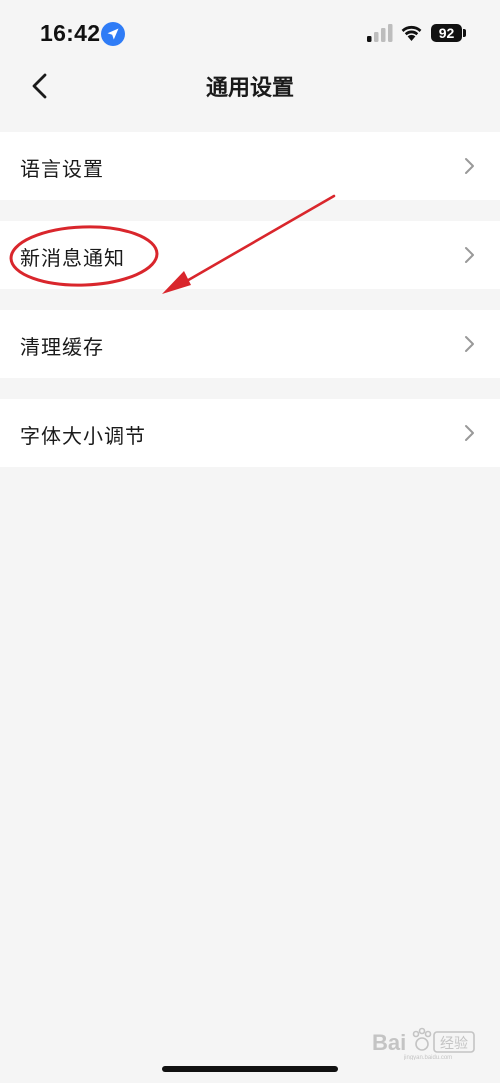 The width and height of the screenshot is (500, 1083). Describe the element at coordinates (250, 255) in the screenshot. I see `settings-item-new-message-notification: 新消息通知` at that location.